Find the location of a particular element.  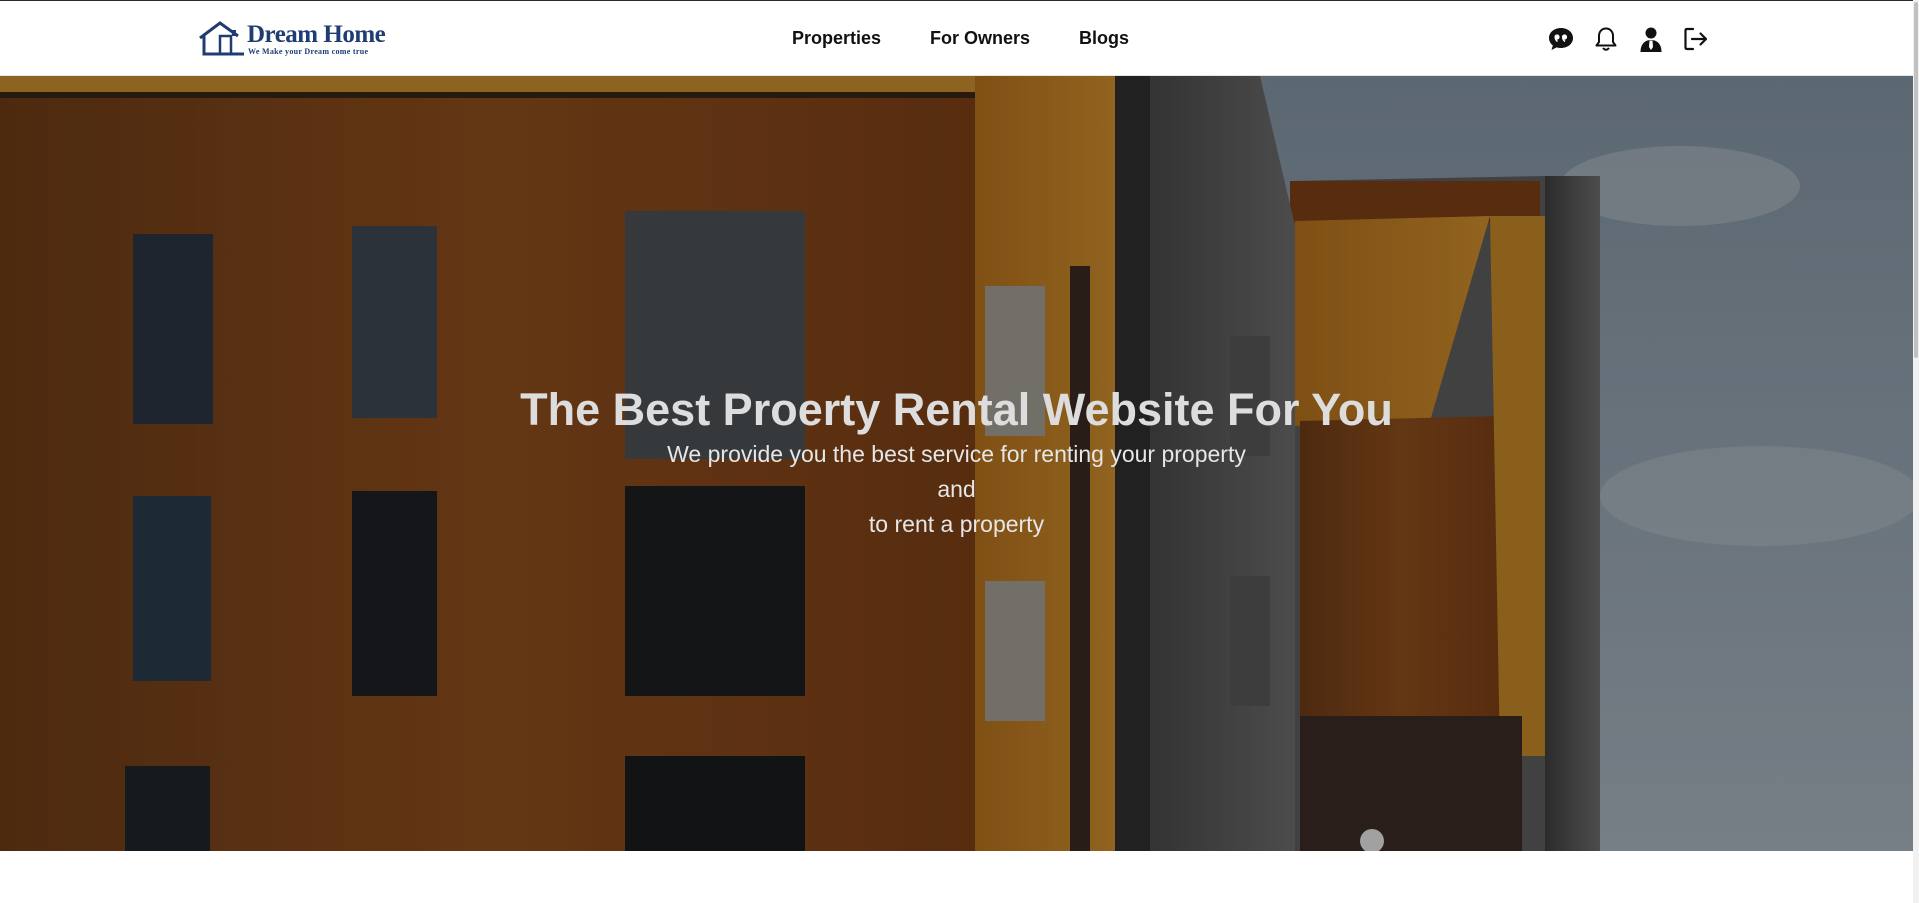

nav-link-properties: Properties is located at coordinates (836, 38).